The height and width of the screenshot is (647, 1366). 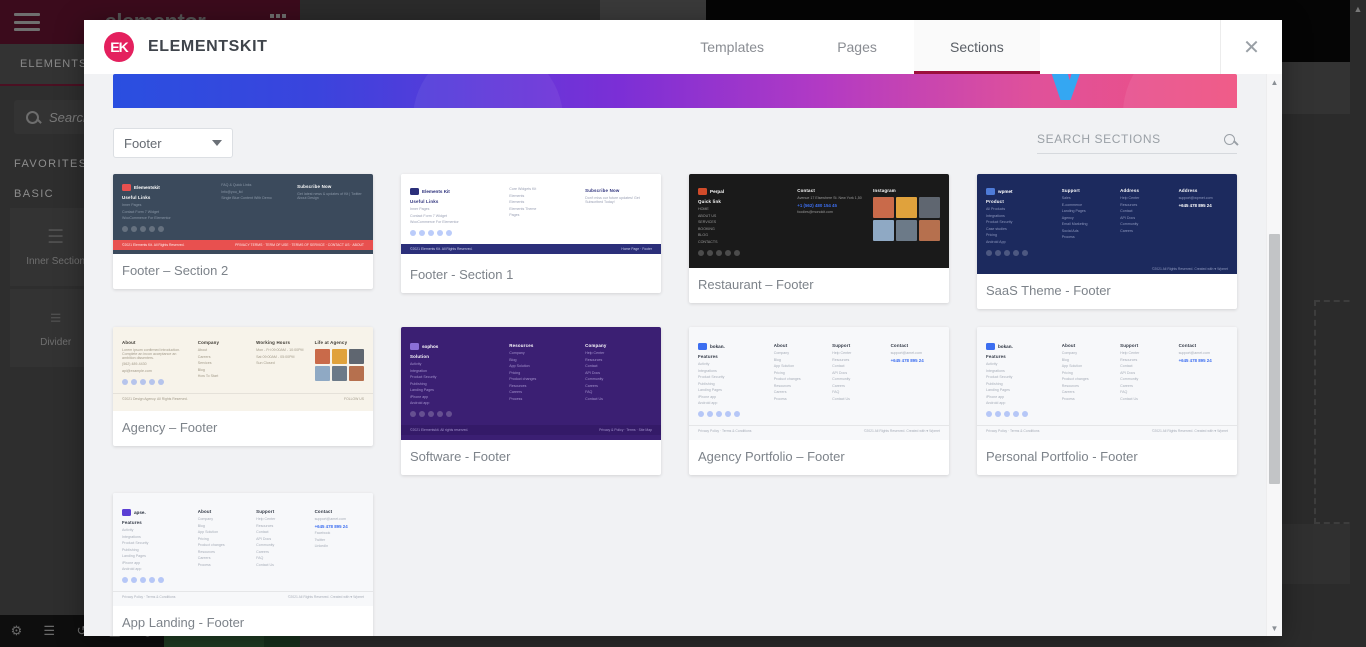 What do you see at coordinates (1119, 139) in the screenshot?
I see `search-input` at bounding box center [1119, 139].